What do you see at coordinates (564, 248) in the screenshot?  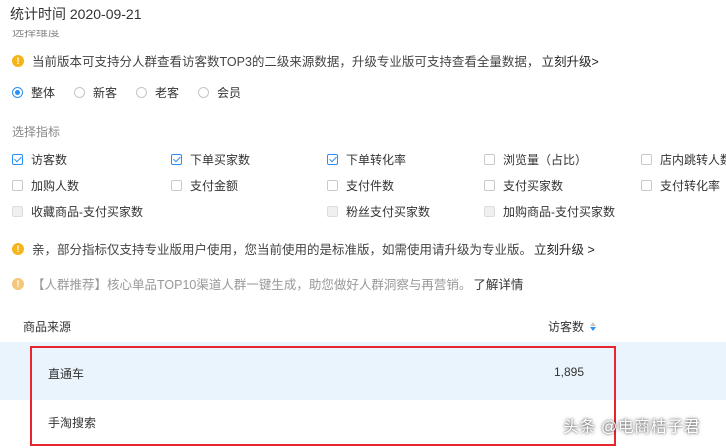 I see `upgrade-pro-link: 立刻升级 >` at bounding box center [564, 248].